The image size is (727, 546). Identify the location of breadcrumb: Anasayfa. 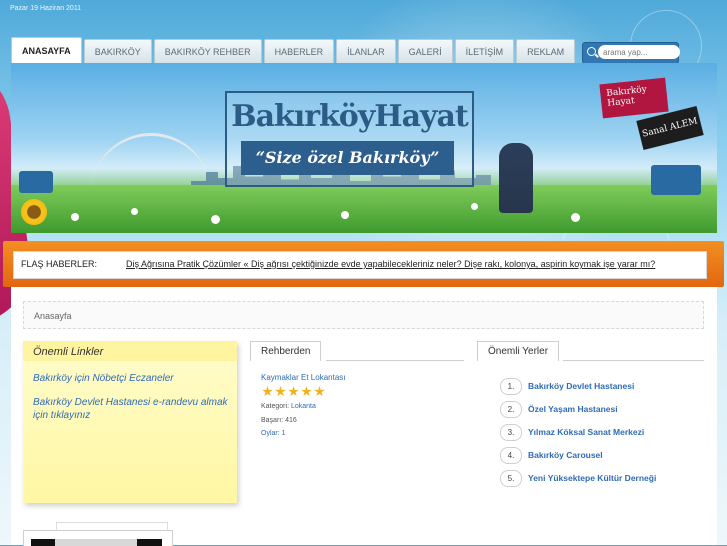
(363, 315).